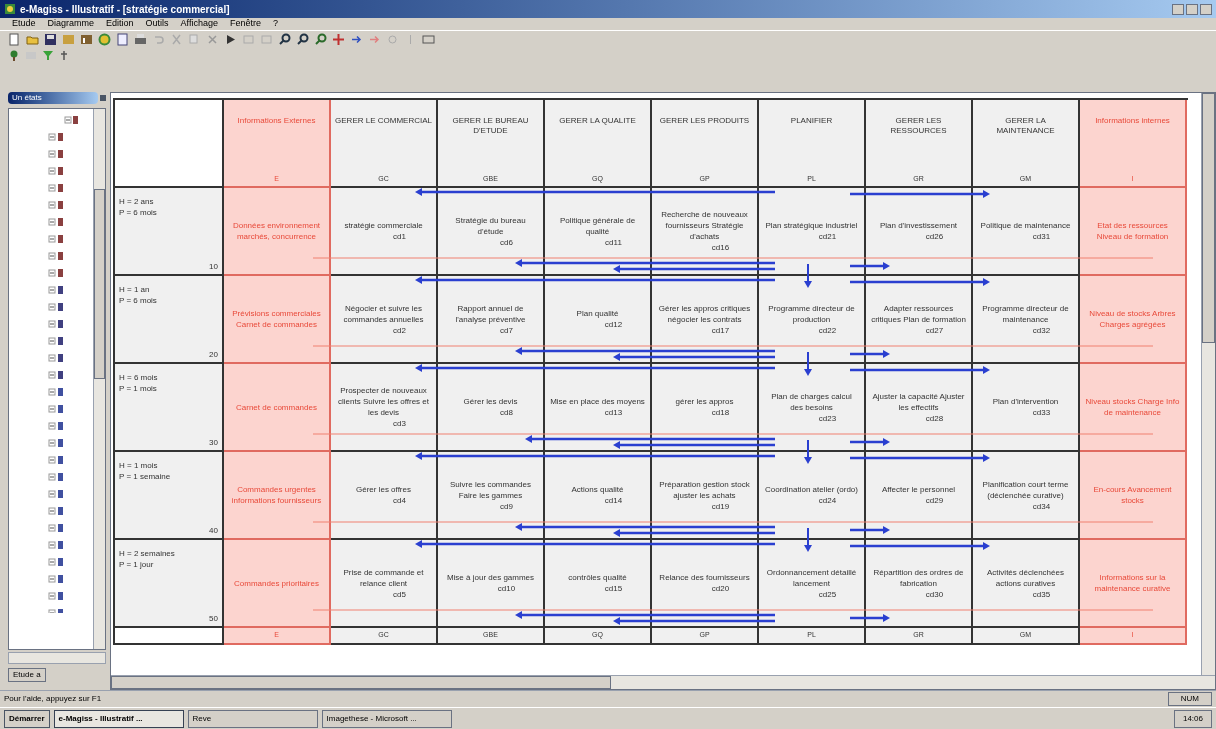  Describe the element at coordinates (1041, 412) in the screenshot. I see `activity-code: cd33` at that location.